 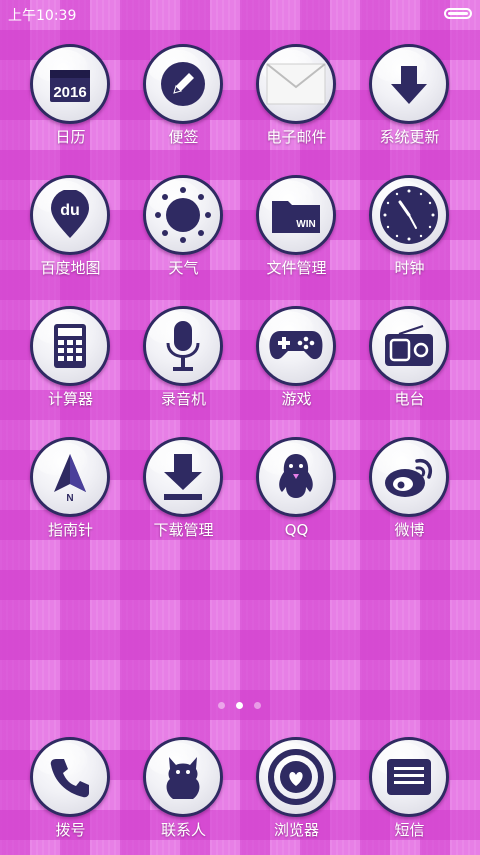 I want to click on app-file-manager: WIN 文件管理, so click(x=296, y=234).